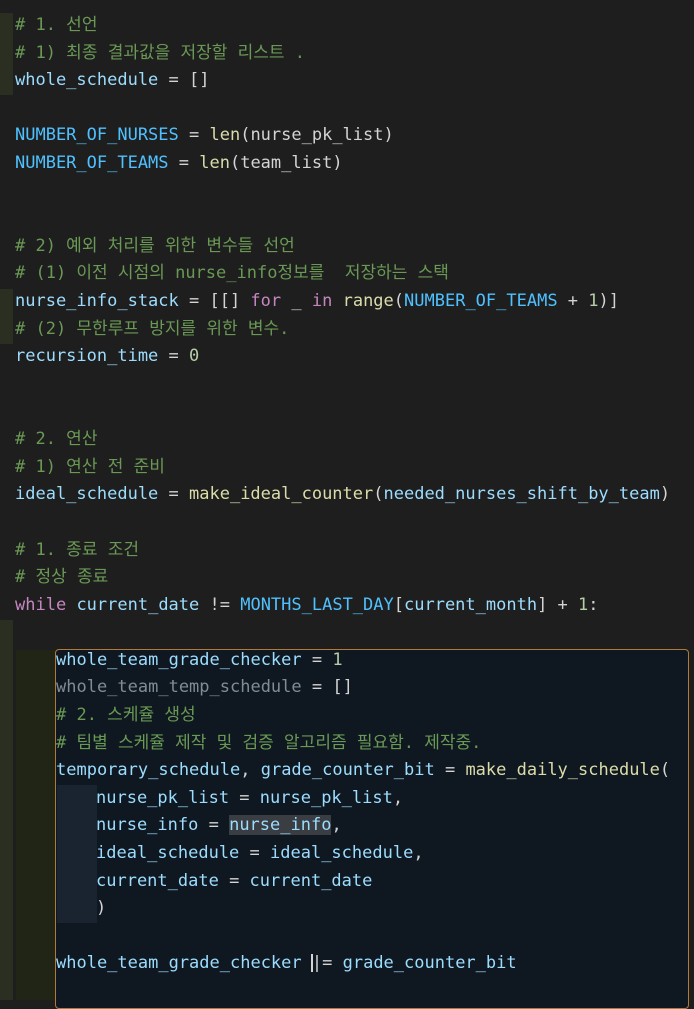 The image size is (694, 1009). Describe the element at coordinates (194, 356) in the screenshot. I see `number: 0` at that location.